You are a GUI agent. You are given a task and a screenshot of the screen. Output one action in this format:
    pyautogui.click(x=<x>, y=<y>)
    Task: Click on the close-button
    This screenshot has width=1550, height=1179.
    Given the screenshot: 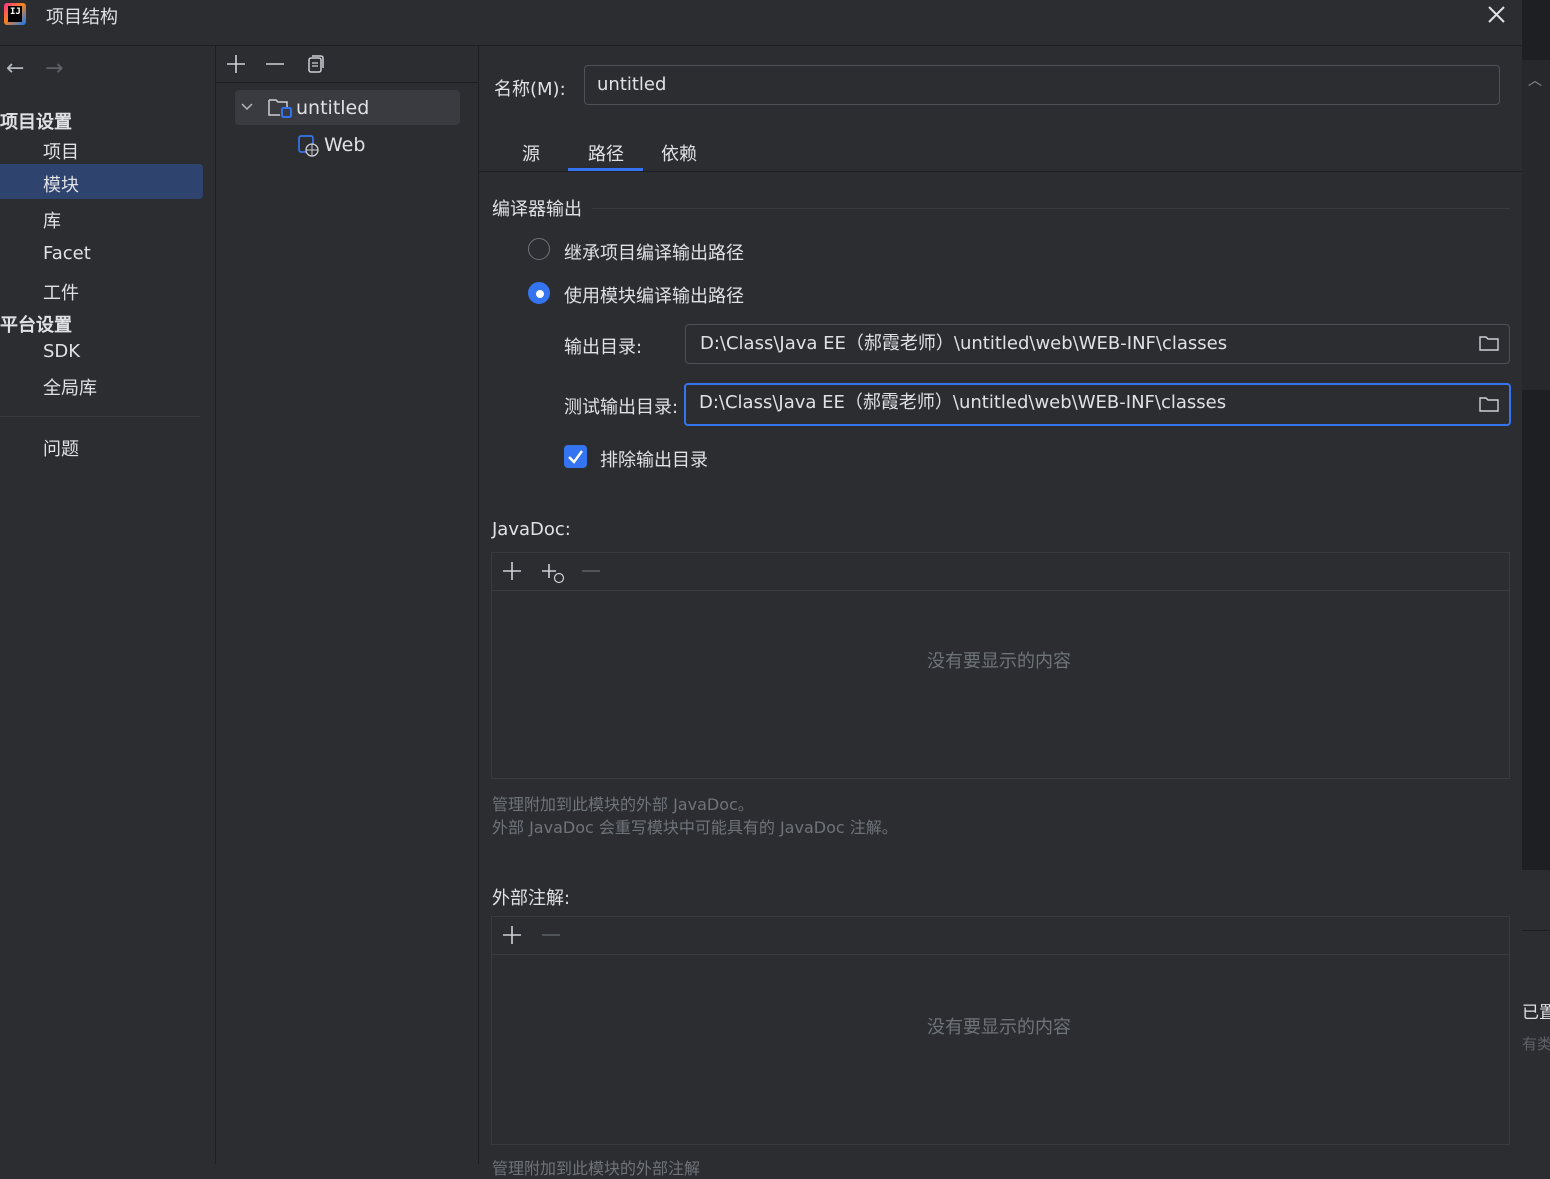 What is the action you would take?
    pyautogui.click(x=1497, y=15)
    